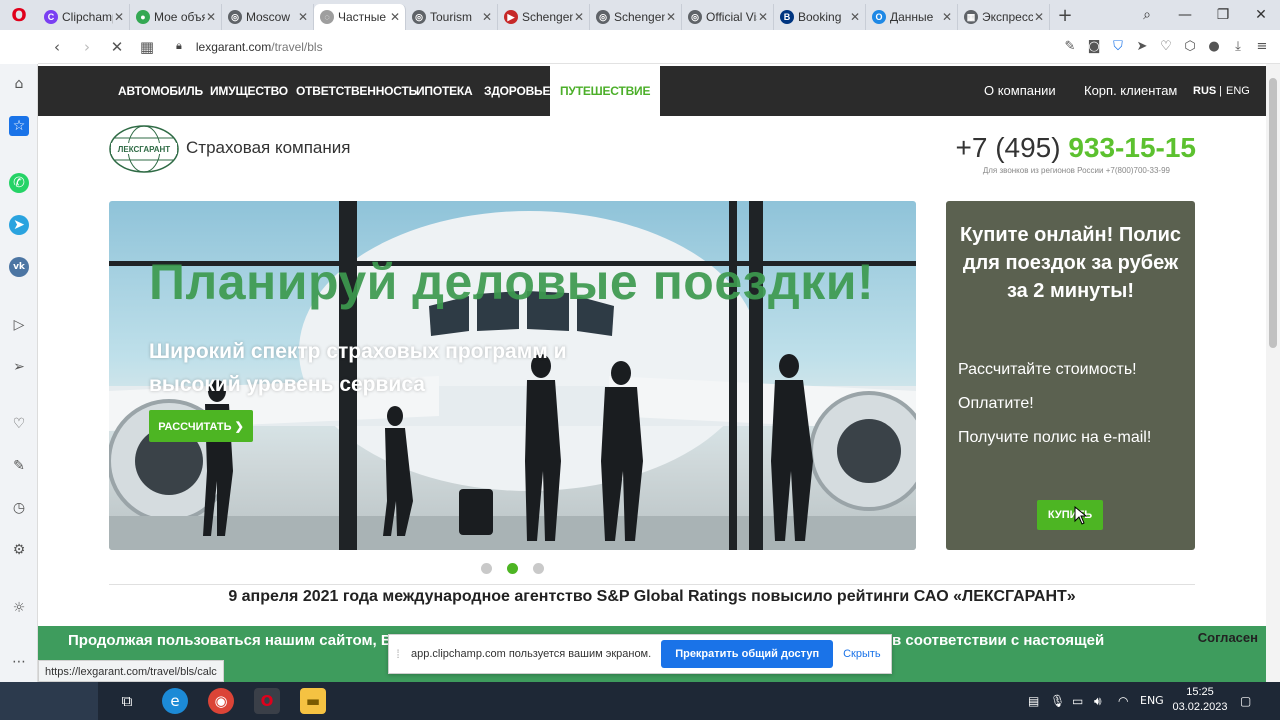 The height and width of the screenshot is (720, 1280). What do you see at coordinates (176, 17) in the screenshot?
I see `browser-tab: ● Мое объявление✕` at bounding box center [176, 17].